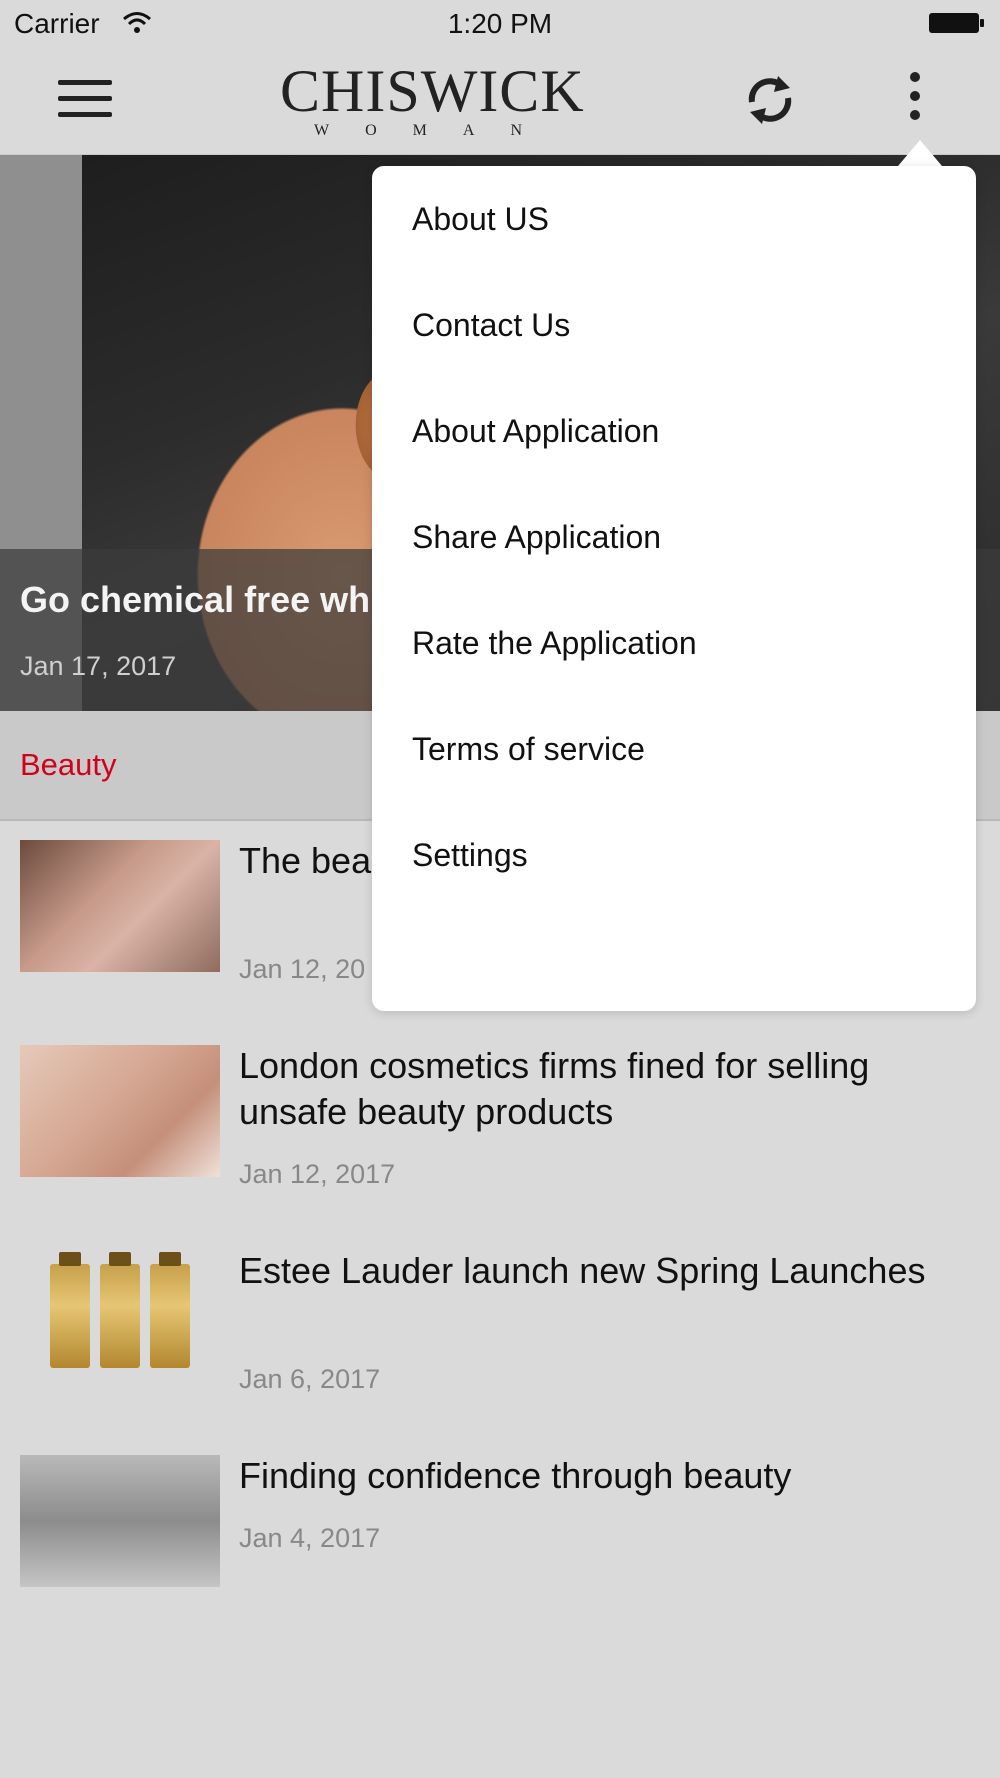 This screenshot has height=1778, width=1000. What do you see at coordinates (682, 643) in the screenshot?
I see `menu-item-rate-application: Rate the Application` at bounding box center [682, 643].